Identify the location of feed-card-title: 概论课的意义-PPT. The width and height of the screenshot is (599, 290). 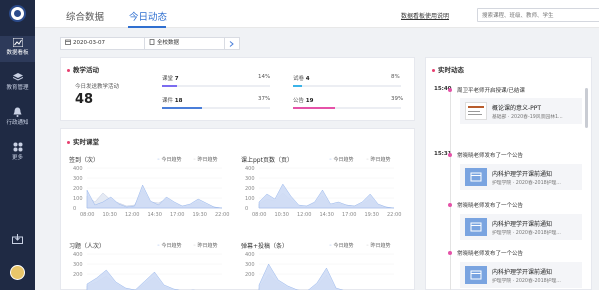
(517, 108).